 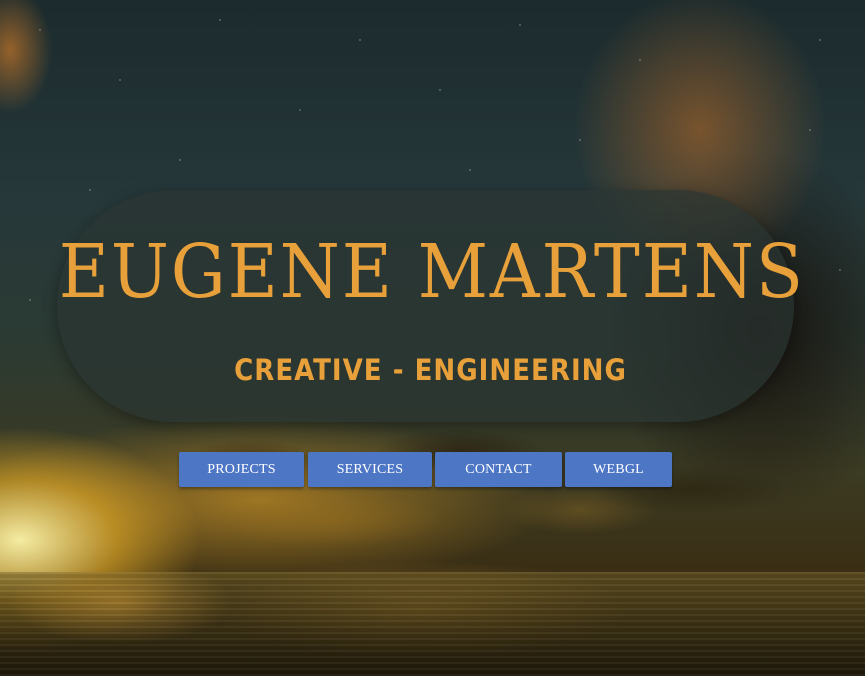 I want to click on projects-button: PROJECTS, so click(x=241, y=469).